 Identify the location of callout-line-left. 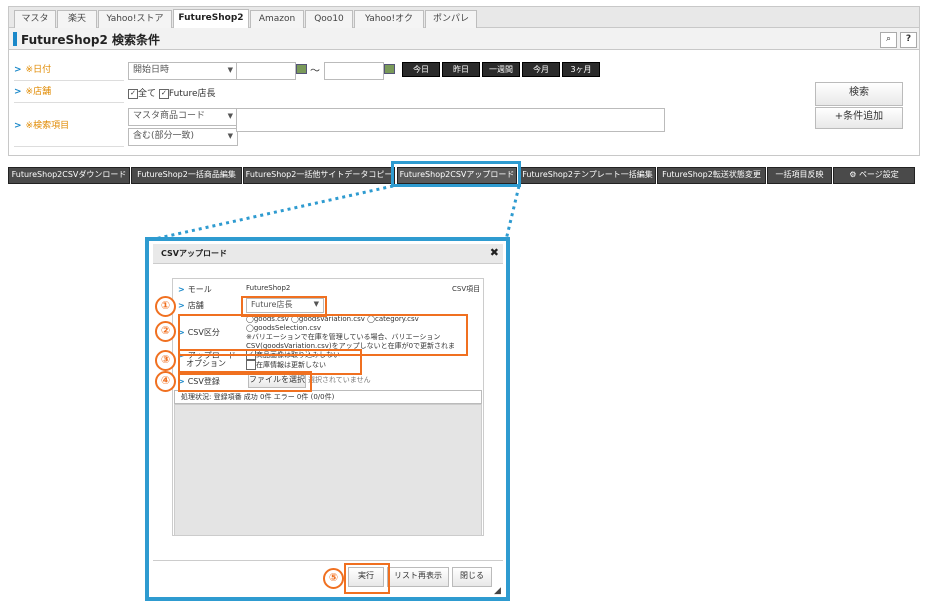
(271, 213).